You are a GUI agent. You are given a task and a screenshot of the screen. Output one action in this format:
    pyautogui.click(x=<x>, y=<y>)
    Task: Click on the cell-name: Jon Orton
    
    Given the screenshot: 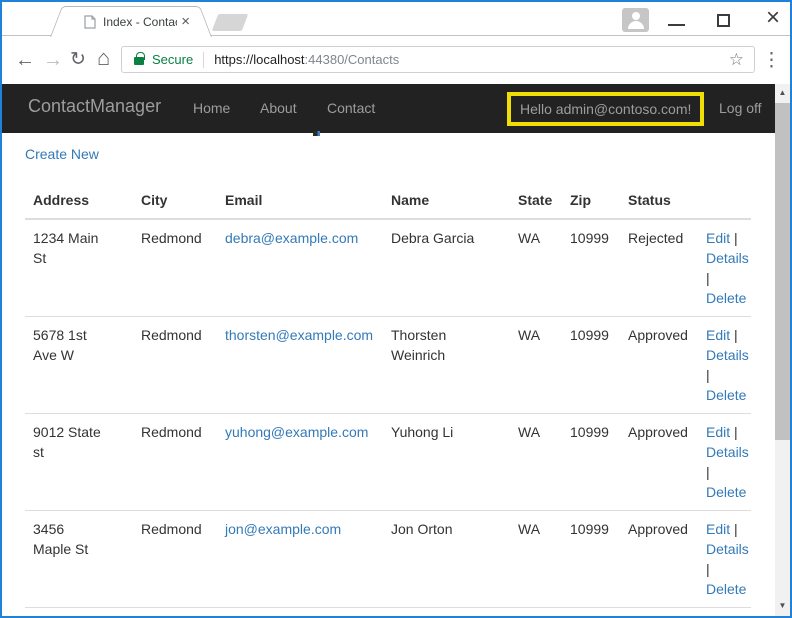 What is the action you would take?
    pyautogui.click(x=446, y=559)
    